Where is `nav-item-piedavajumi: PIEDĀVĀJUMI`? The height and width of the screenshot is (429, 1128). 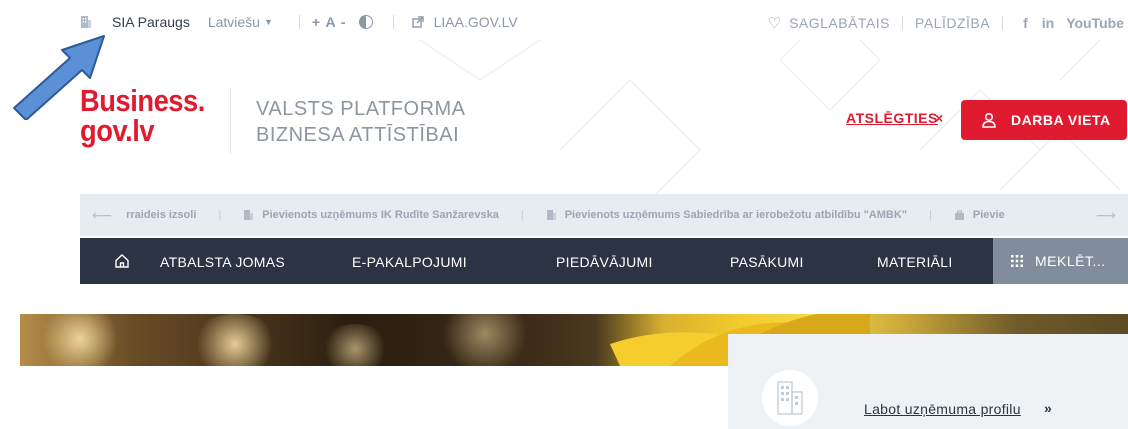 nav-item-piedavajumi: PIEDĀVĀJUMI is located at coordinates (604, 262).